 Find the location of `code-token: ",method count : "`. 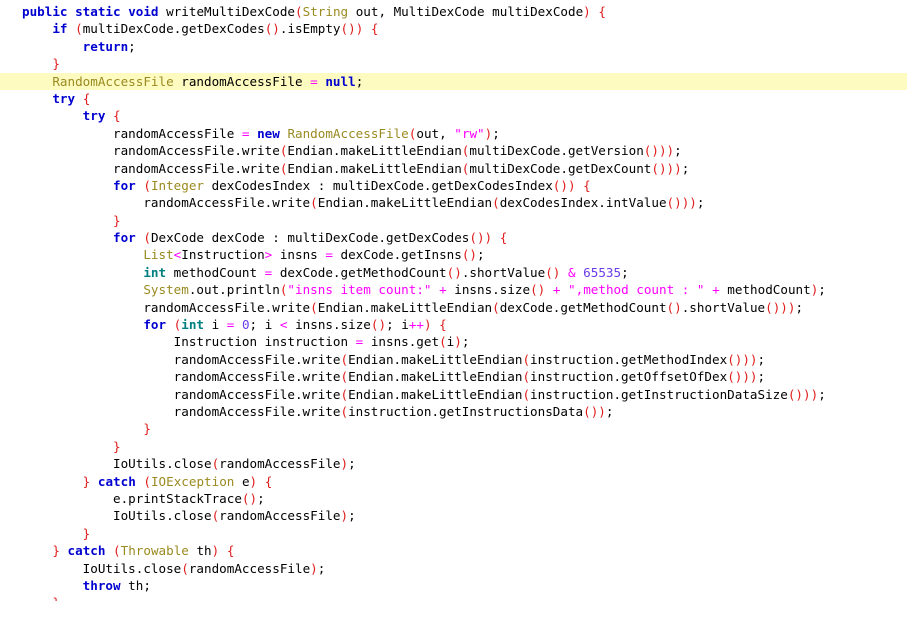

code-token: ",method count : " is located at coordinates (636, 290).